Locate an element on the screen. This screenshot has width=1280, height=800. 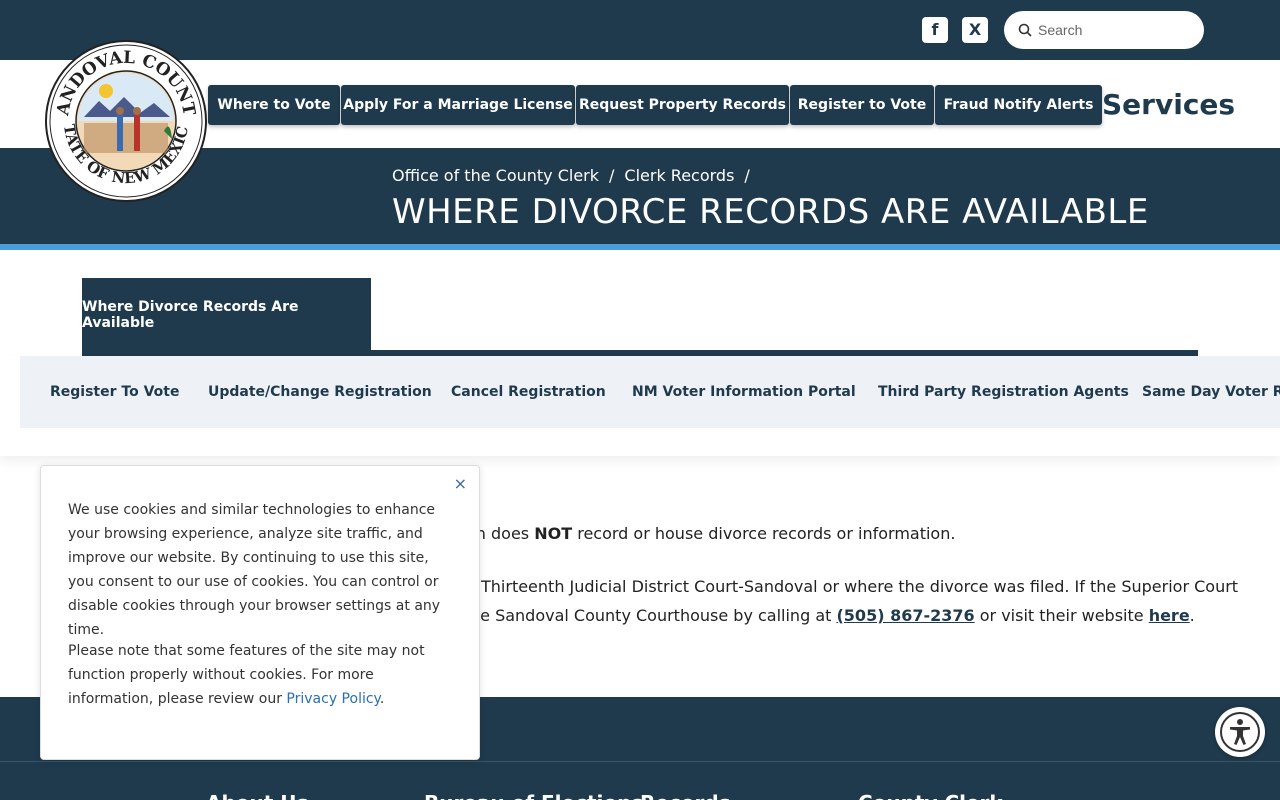
subnav-register-to-vote: Register To Vote is located at coordinates (114, 392).